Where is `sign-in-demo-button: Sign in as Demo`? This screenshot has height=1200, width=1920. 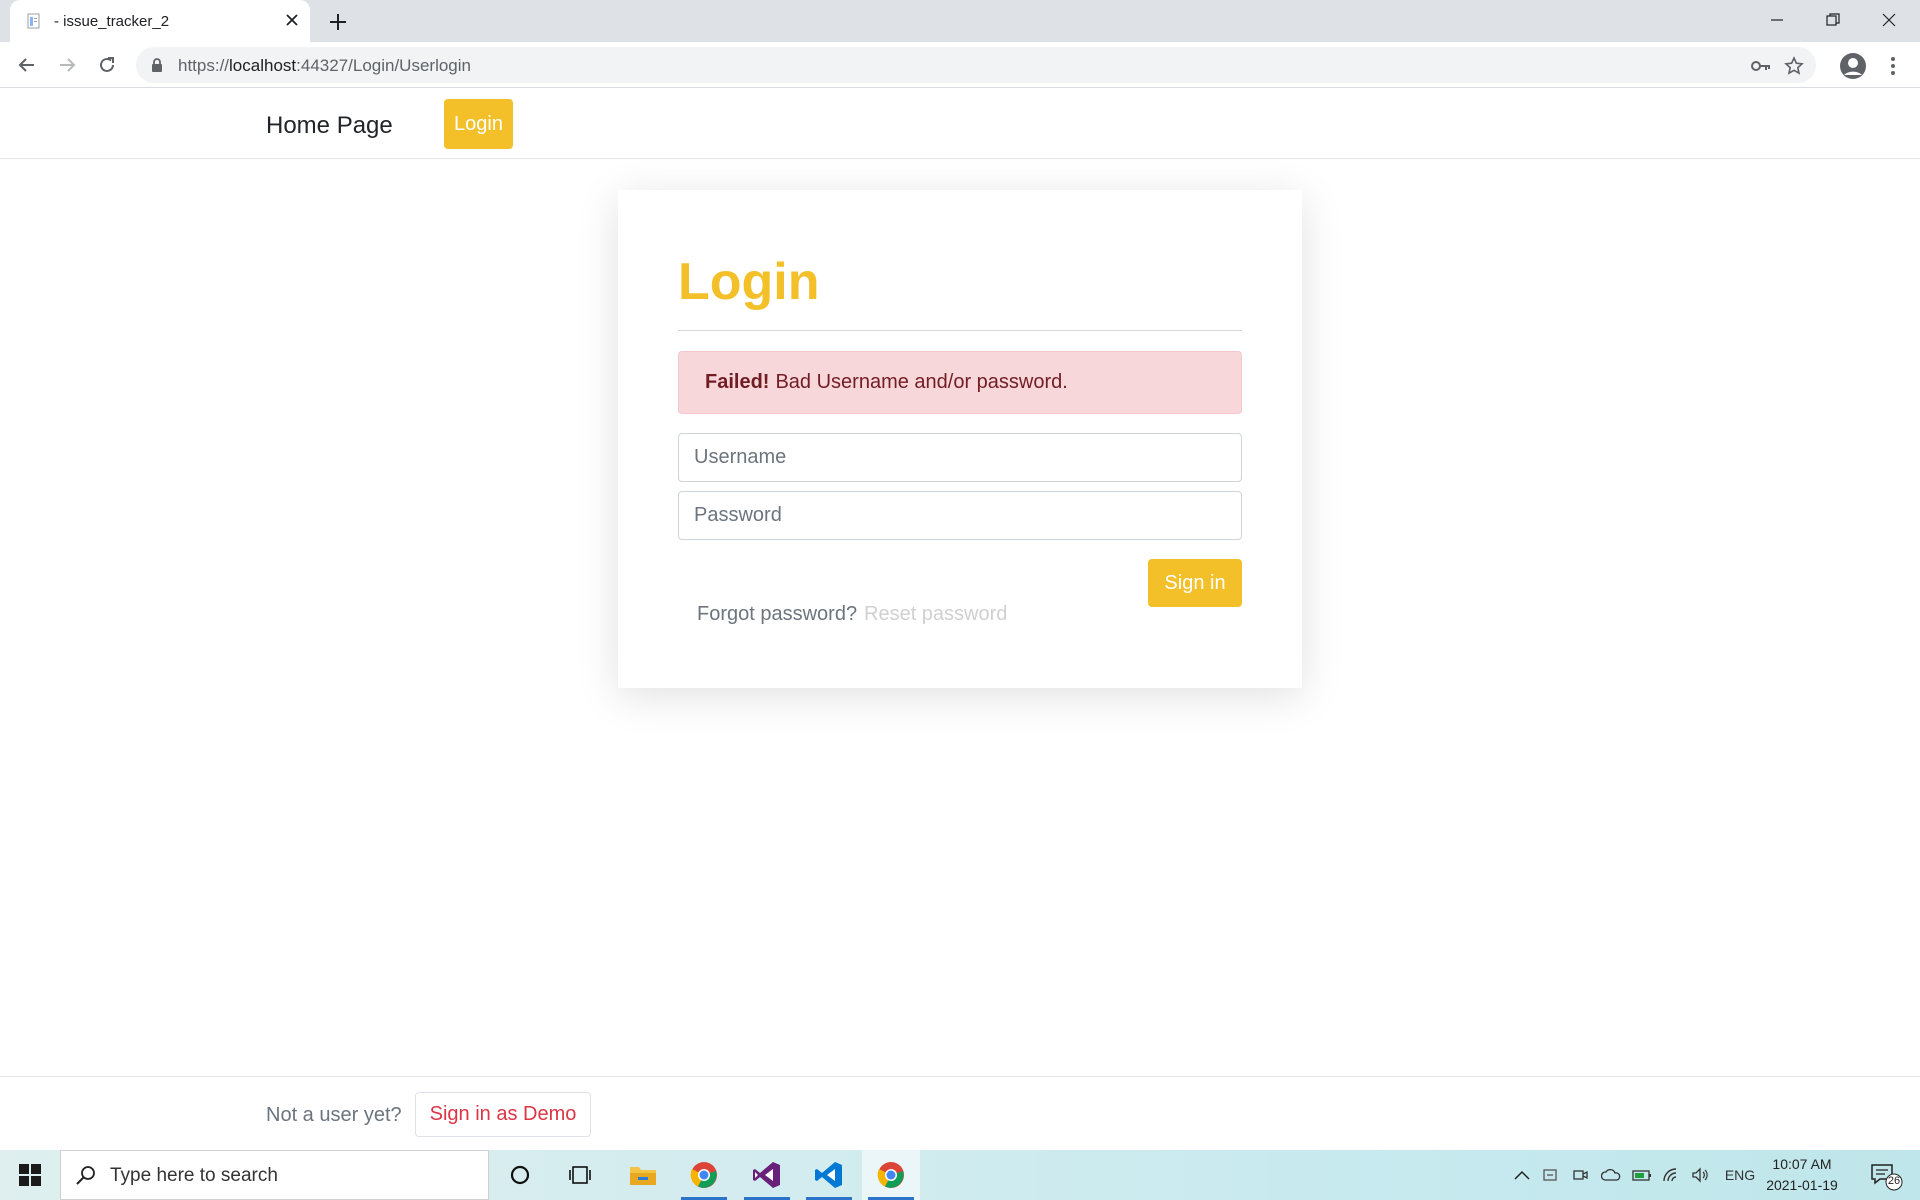 sign-in-demo-button: Sign in as Demo is located at coordinates (503, 1114).